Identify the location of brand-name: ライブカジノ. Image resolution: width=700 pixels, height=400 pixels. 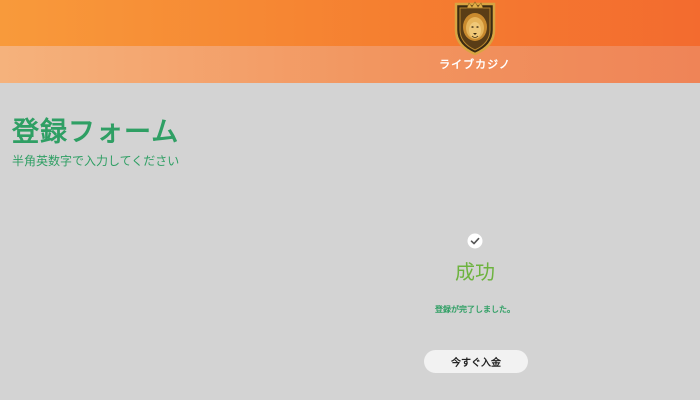
(475, 64).